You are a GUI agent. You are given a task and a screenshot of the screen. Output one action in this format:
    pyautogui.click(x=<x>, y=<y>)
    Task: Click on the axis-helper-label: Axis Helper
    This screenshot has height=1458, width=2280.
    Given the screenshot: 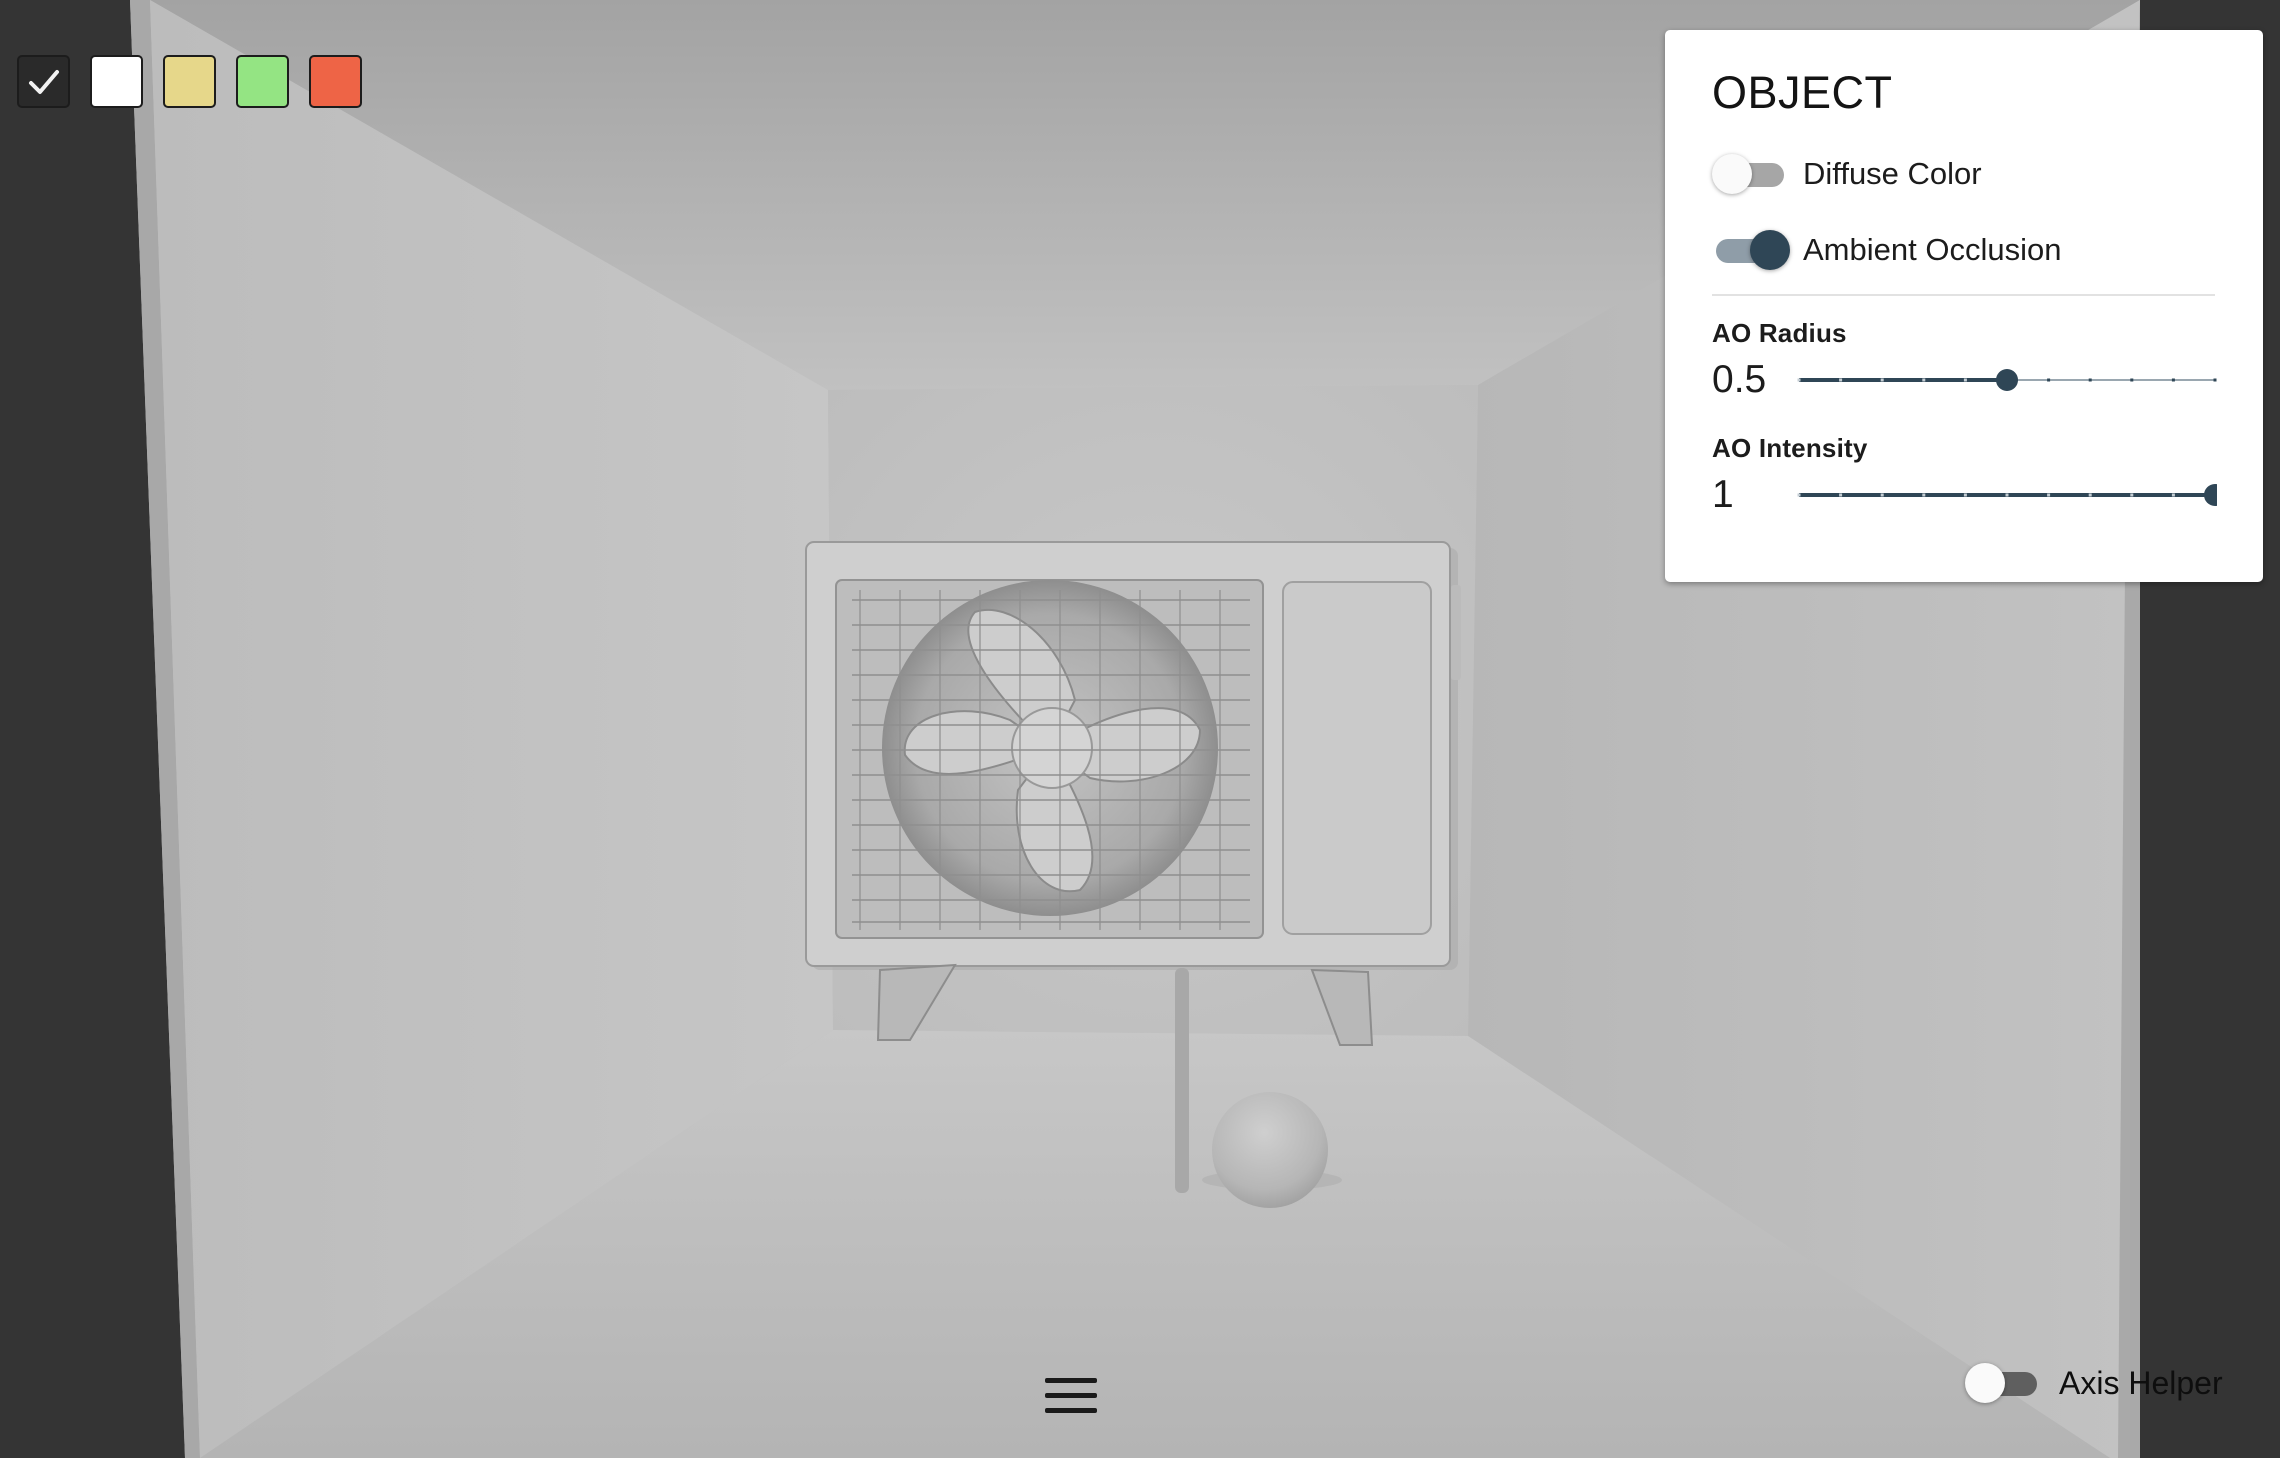 What is the action you would take?
    pyautogui.click(x=2141, y=1382)
    